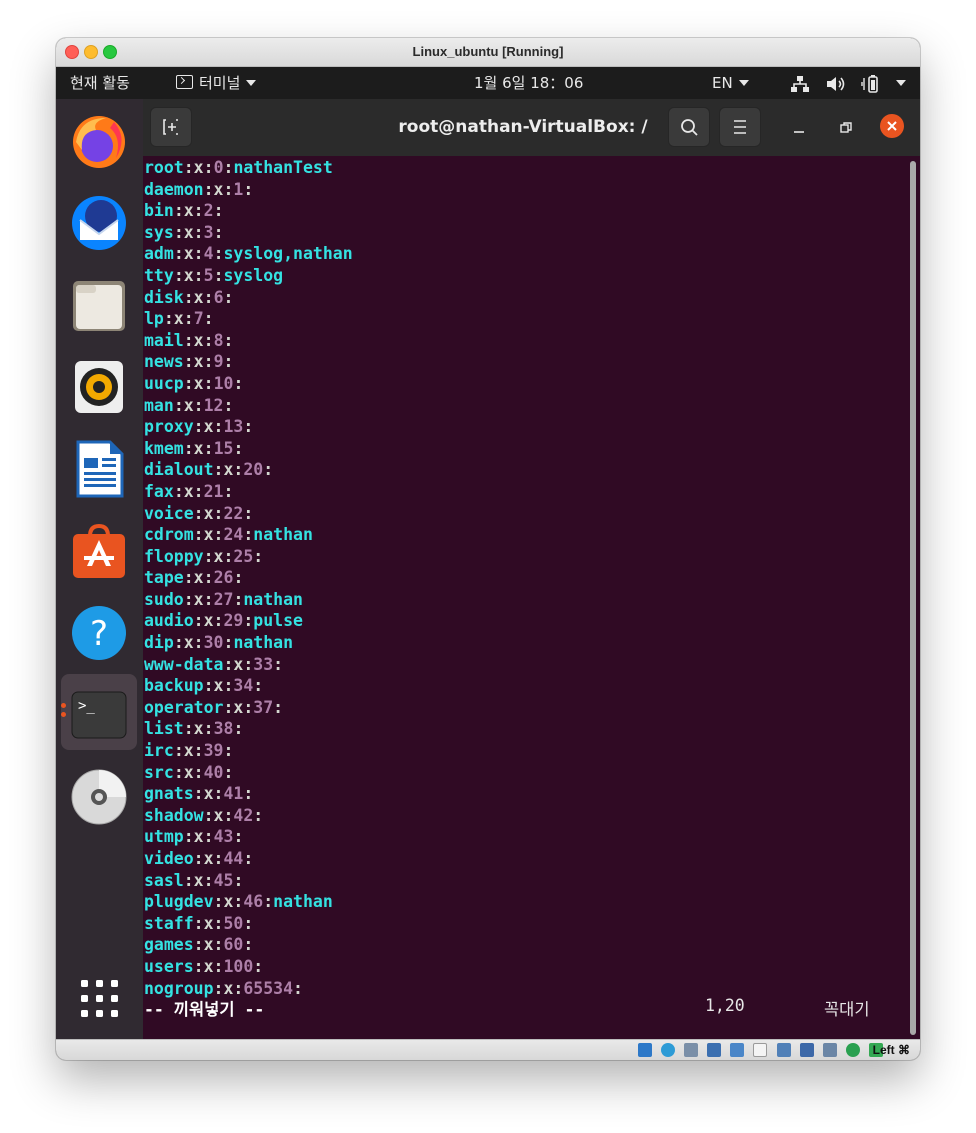 Image resolution: width=976 pixels, height=1133 pixels. Describe the element at coordinates (223, 448) in the screenshot. I see `group-id: 15` at that location.